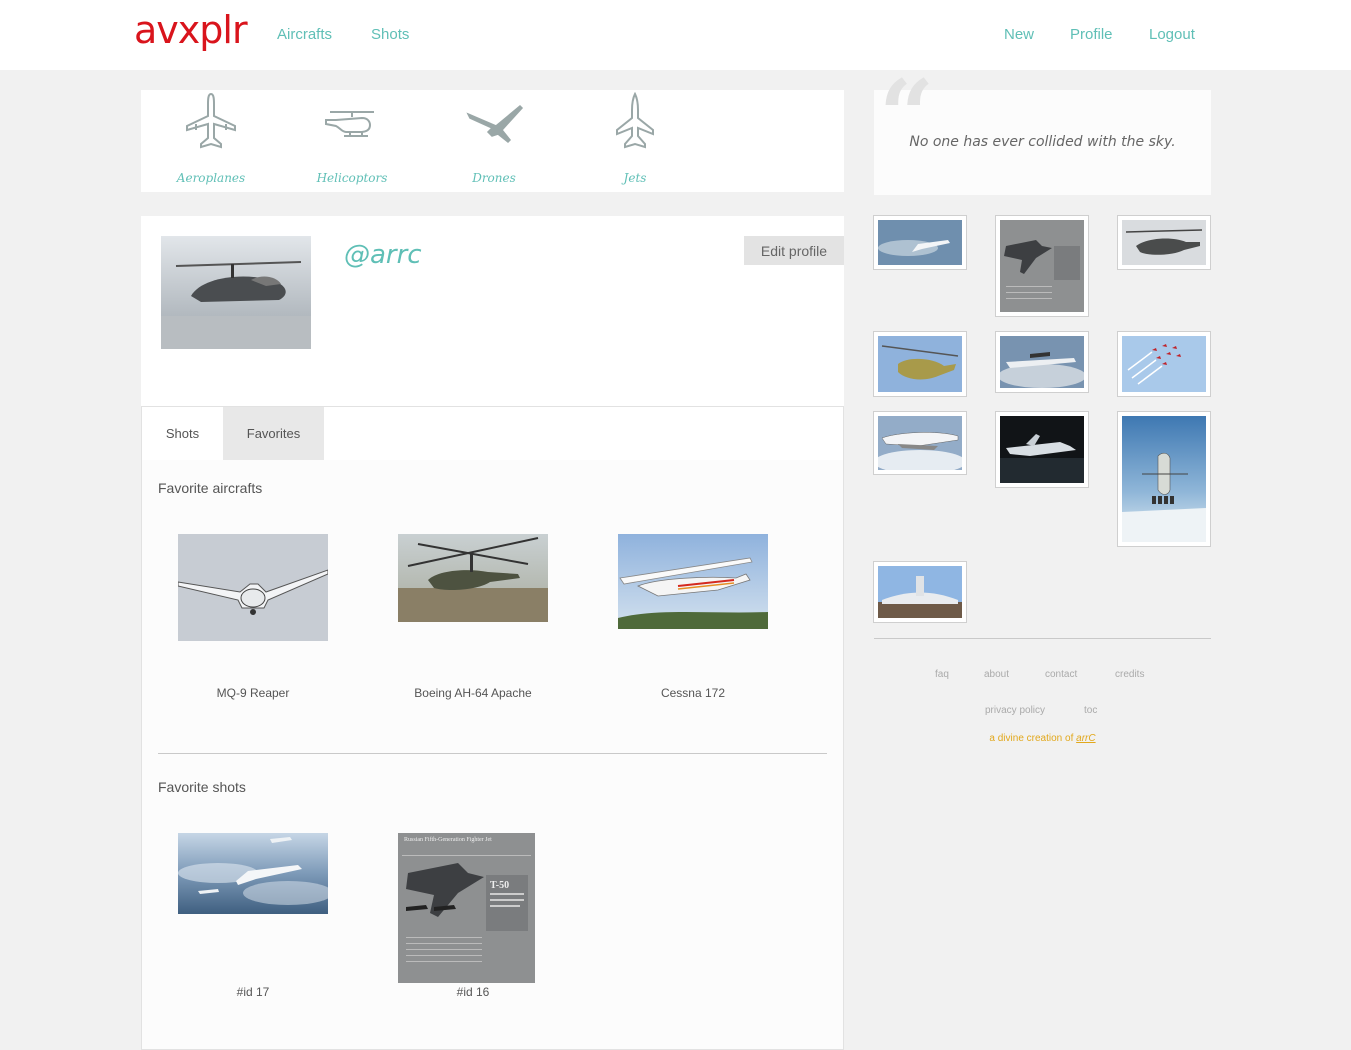 Image resolution: width=1351 pixels, height=1050 pixels. I want to click on nav-logout: Logout, so click(1172, 34).